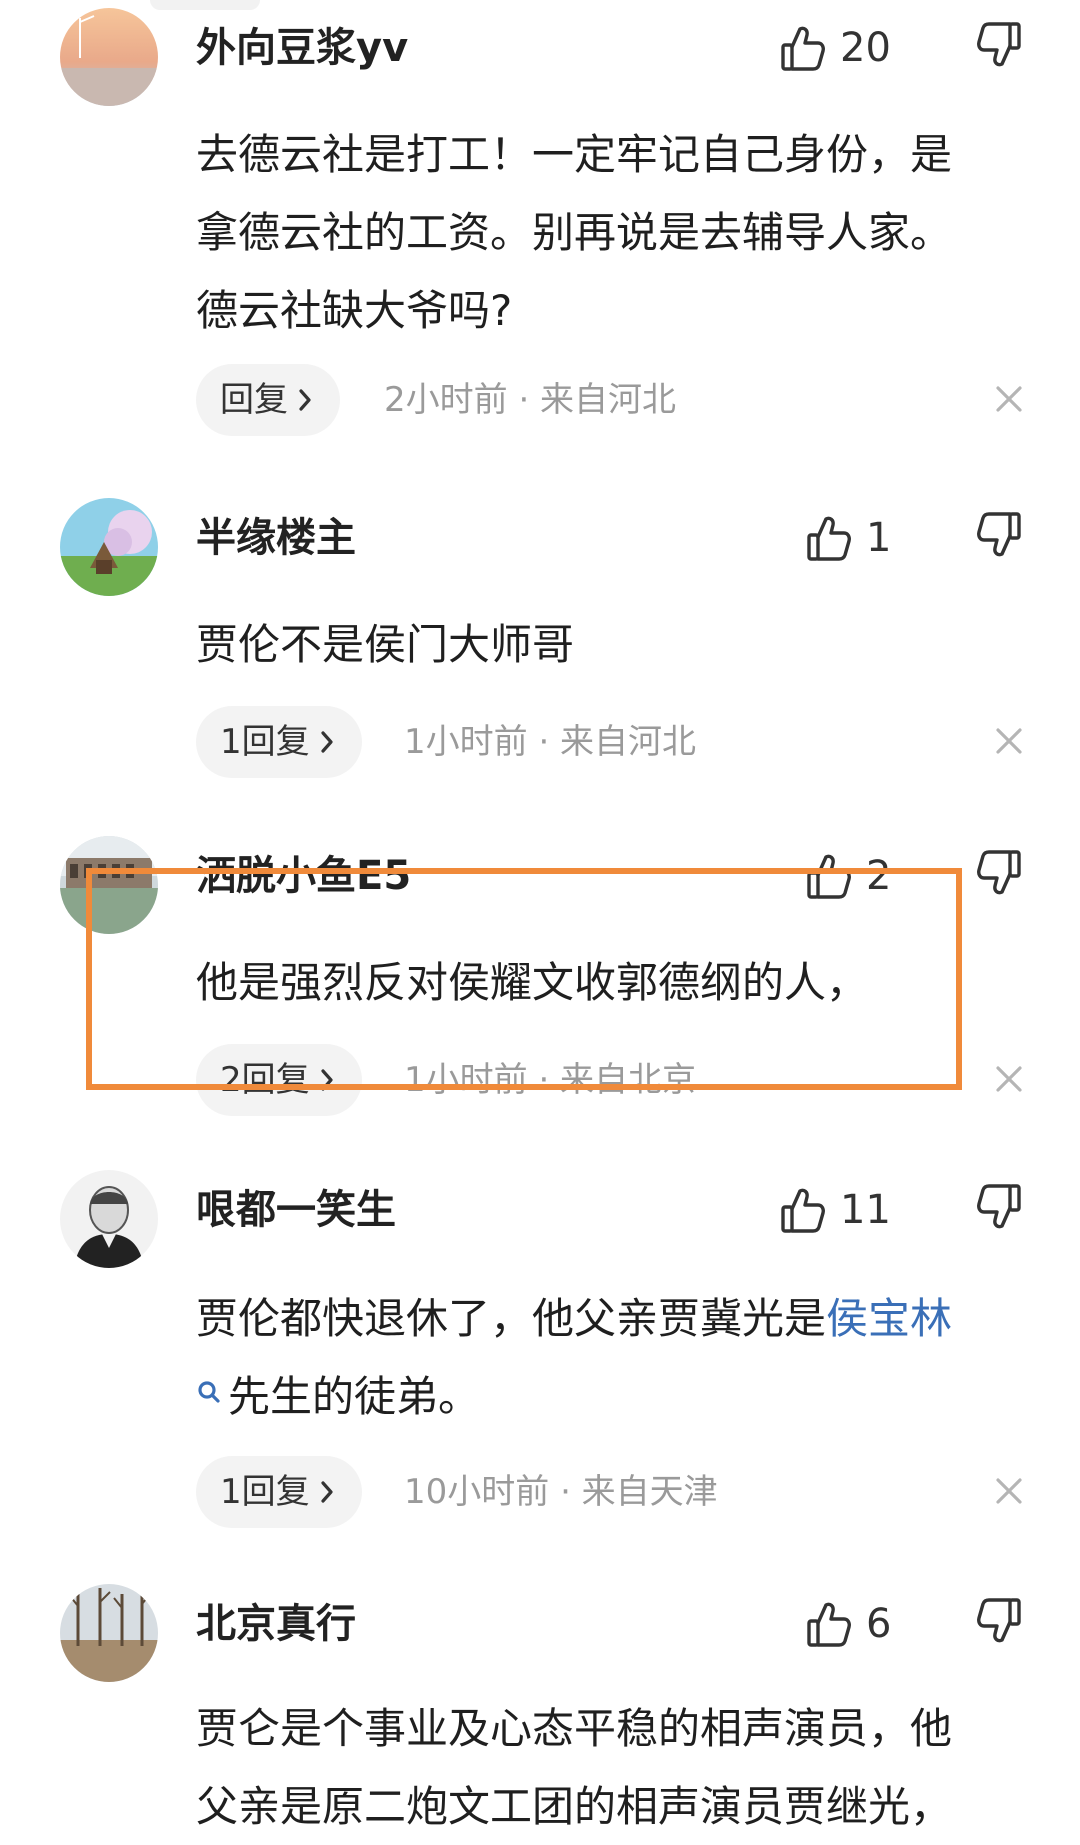 The width and height of the screenshot is (1080, 1845). Describe the element at coordinates (205, 5) in the screenshot. I see `top-divider` at that location.